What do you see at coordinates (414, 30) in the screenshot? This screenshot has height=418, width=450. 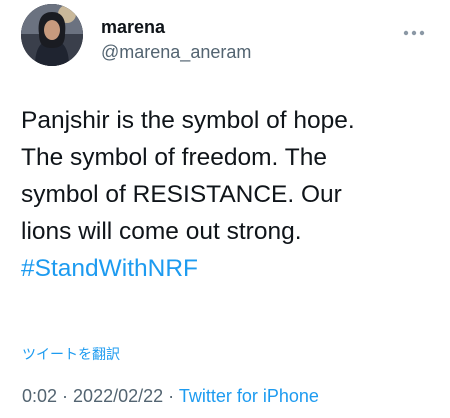 I see `more-horizontal-icon` at bounding box center [414, 30].